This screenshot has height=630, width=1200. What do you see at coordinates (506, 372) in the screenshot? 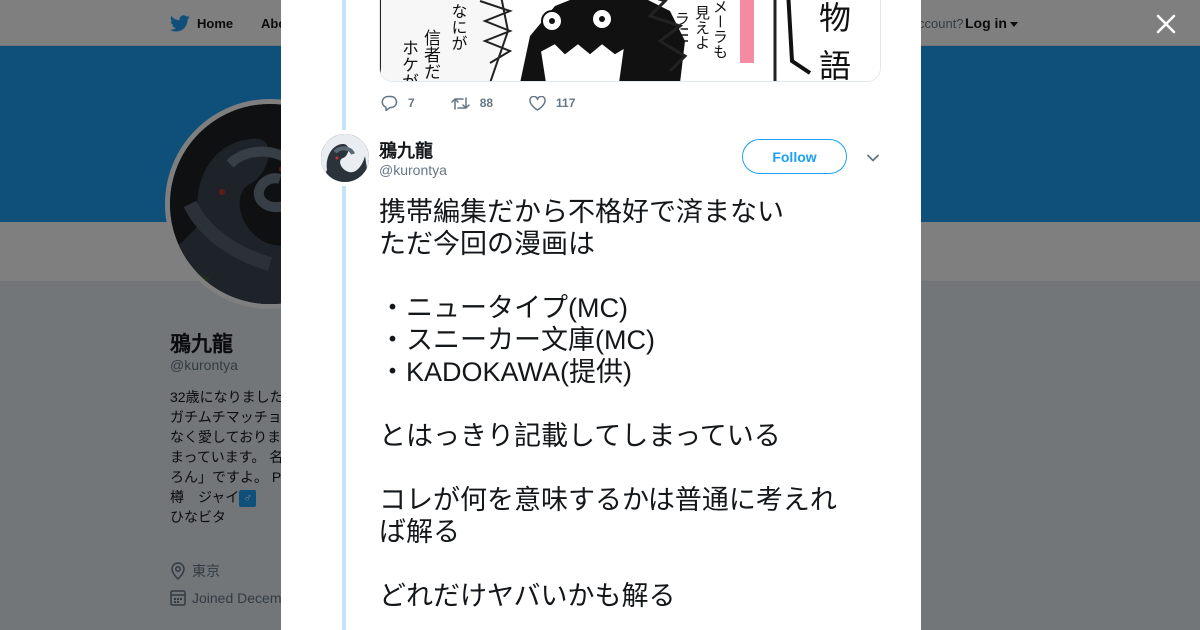
I see `tweet-text-line: ・KADOKAWA(提供)` at bounding box center [506, 372].